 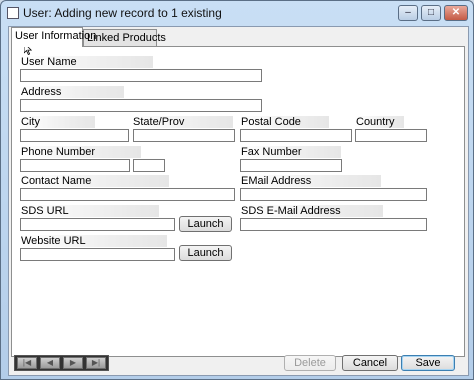 What do you see at coordinates (370, 363) in the screenshot?
I see `cancel-button: Cancel` at bounding box center [370, 363].